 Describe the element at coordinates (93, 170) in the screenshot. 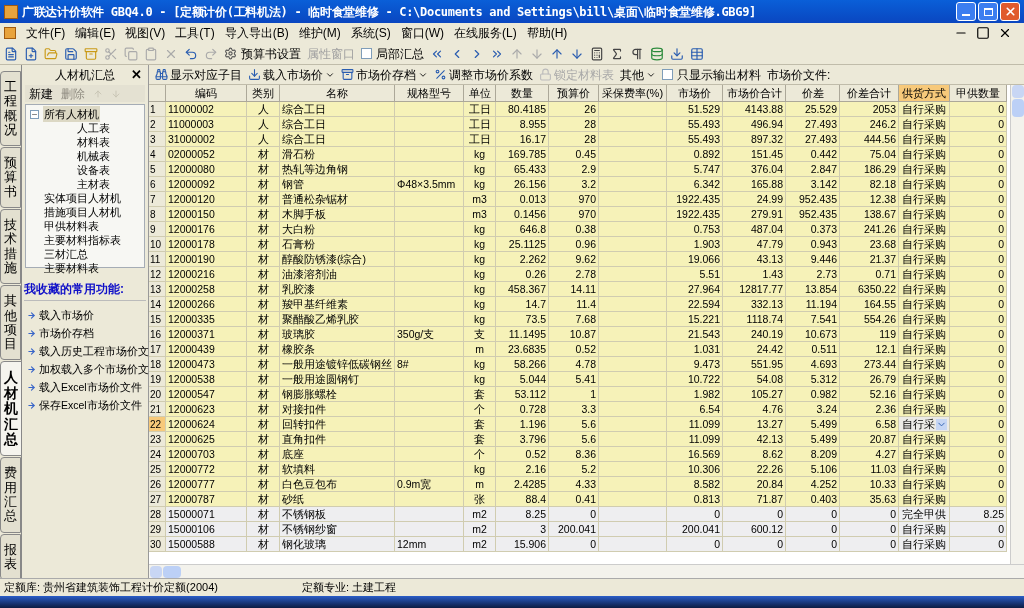

I see `tree-item: 设备表` at that location.